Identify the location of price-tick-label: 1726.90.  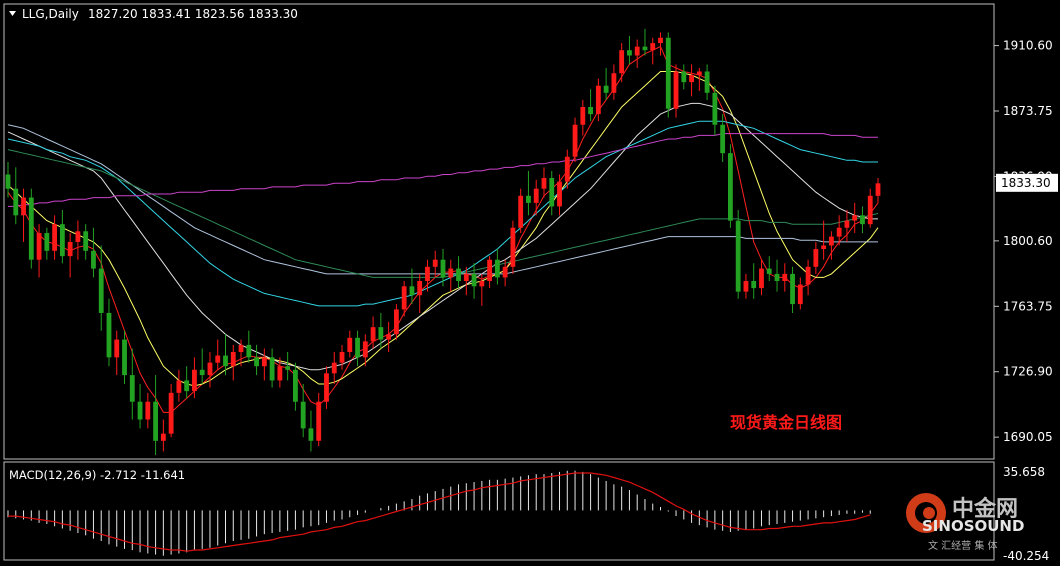
(1028, 372).